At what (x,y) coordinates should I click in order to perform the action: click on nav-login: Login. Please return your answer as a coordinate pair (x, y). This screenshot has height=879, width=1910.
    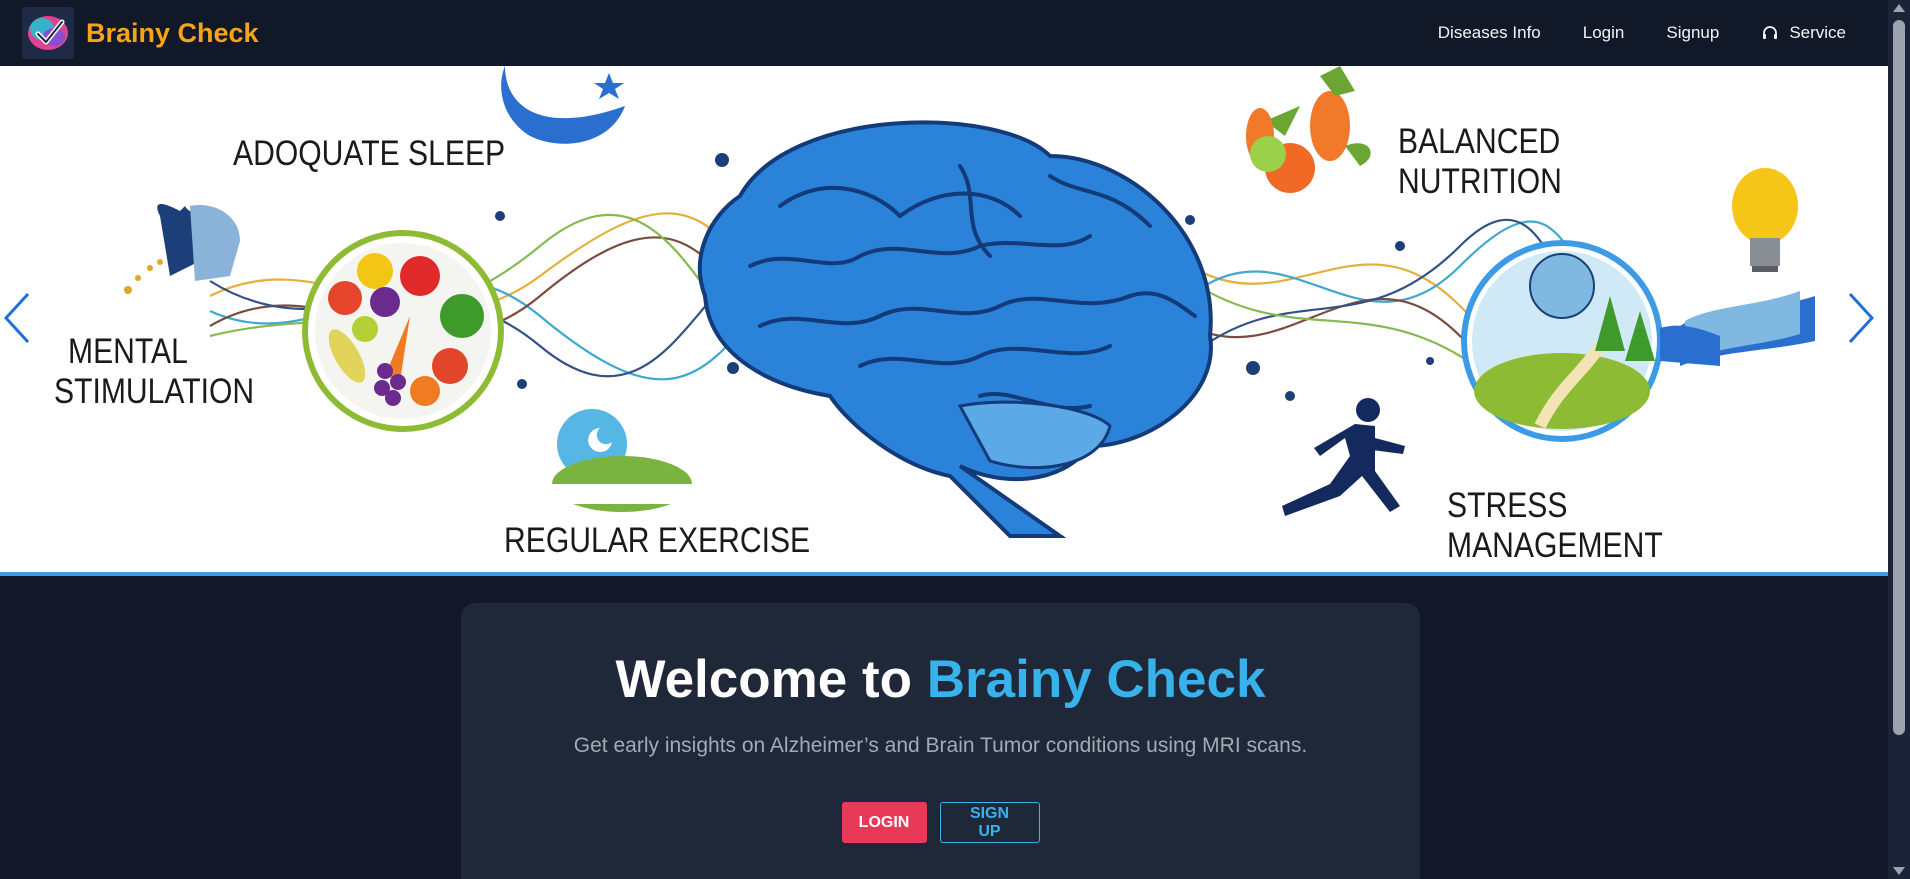
    Looking at the image, I should click on (1604, 33).